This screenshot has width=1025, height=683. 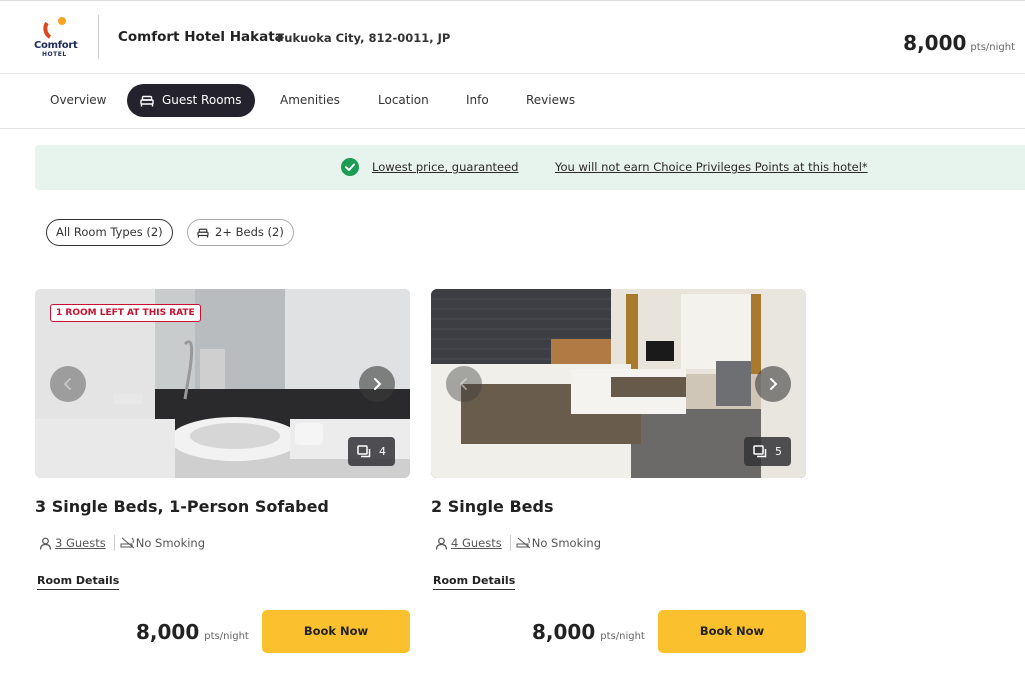 What do you see at coordinates (222, 383) in the screenshot?
I see `room-photo-carousel: 1 ROOM LEFT AT THIS RATE 4` at bounding box center [222, 383].